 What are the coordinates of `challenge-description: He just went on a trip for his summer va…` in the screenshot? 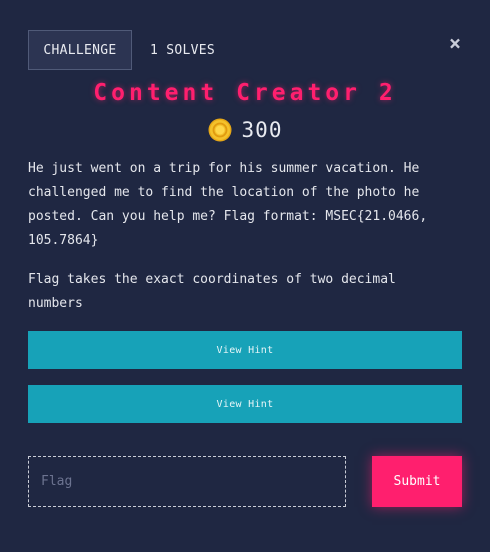 It's located at (228, 204).